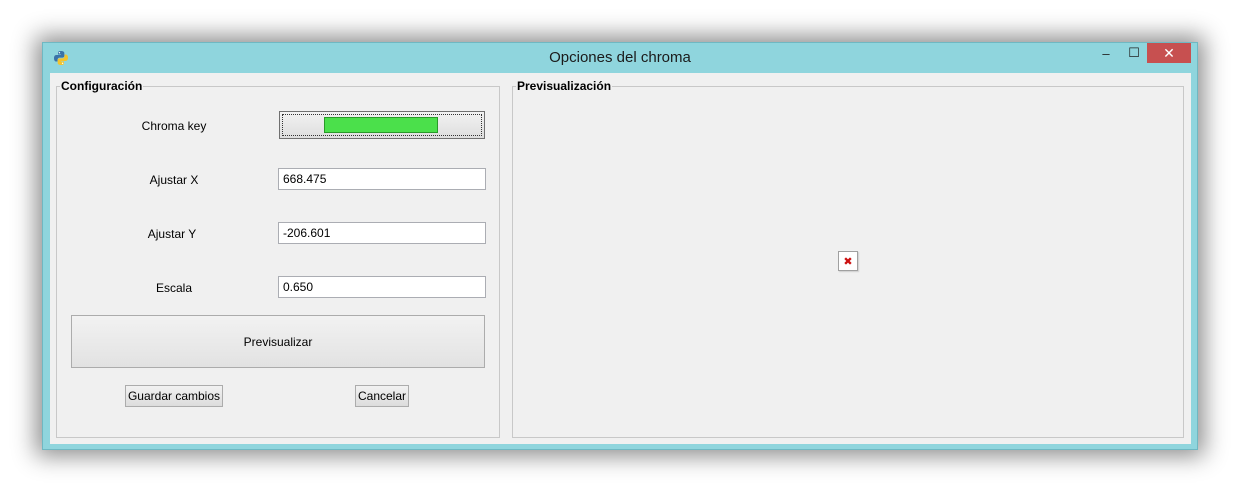 The height and width of the screenshot is (492, 1240). Describe the element at coordinates (174, 288) in the screenshot. I see `scale-label: Escala` at that location.